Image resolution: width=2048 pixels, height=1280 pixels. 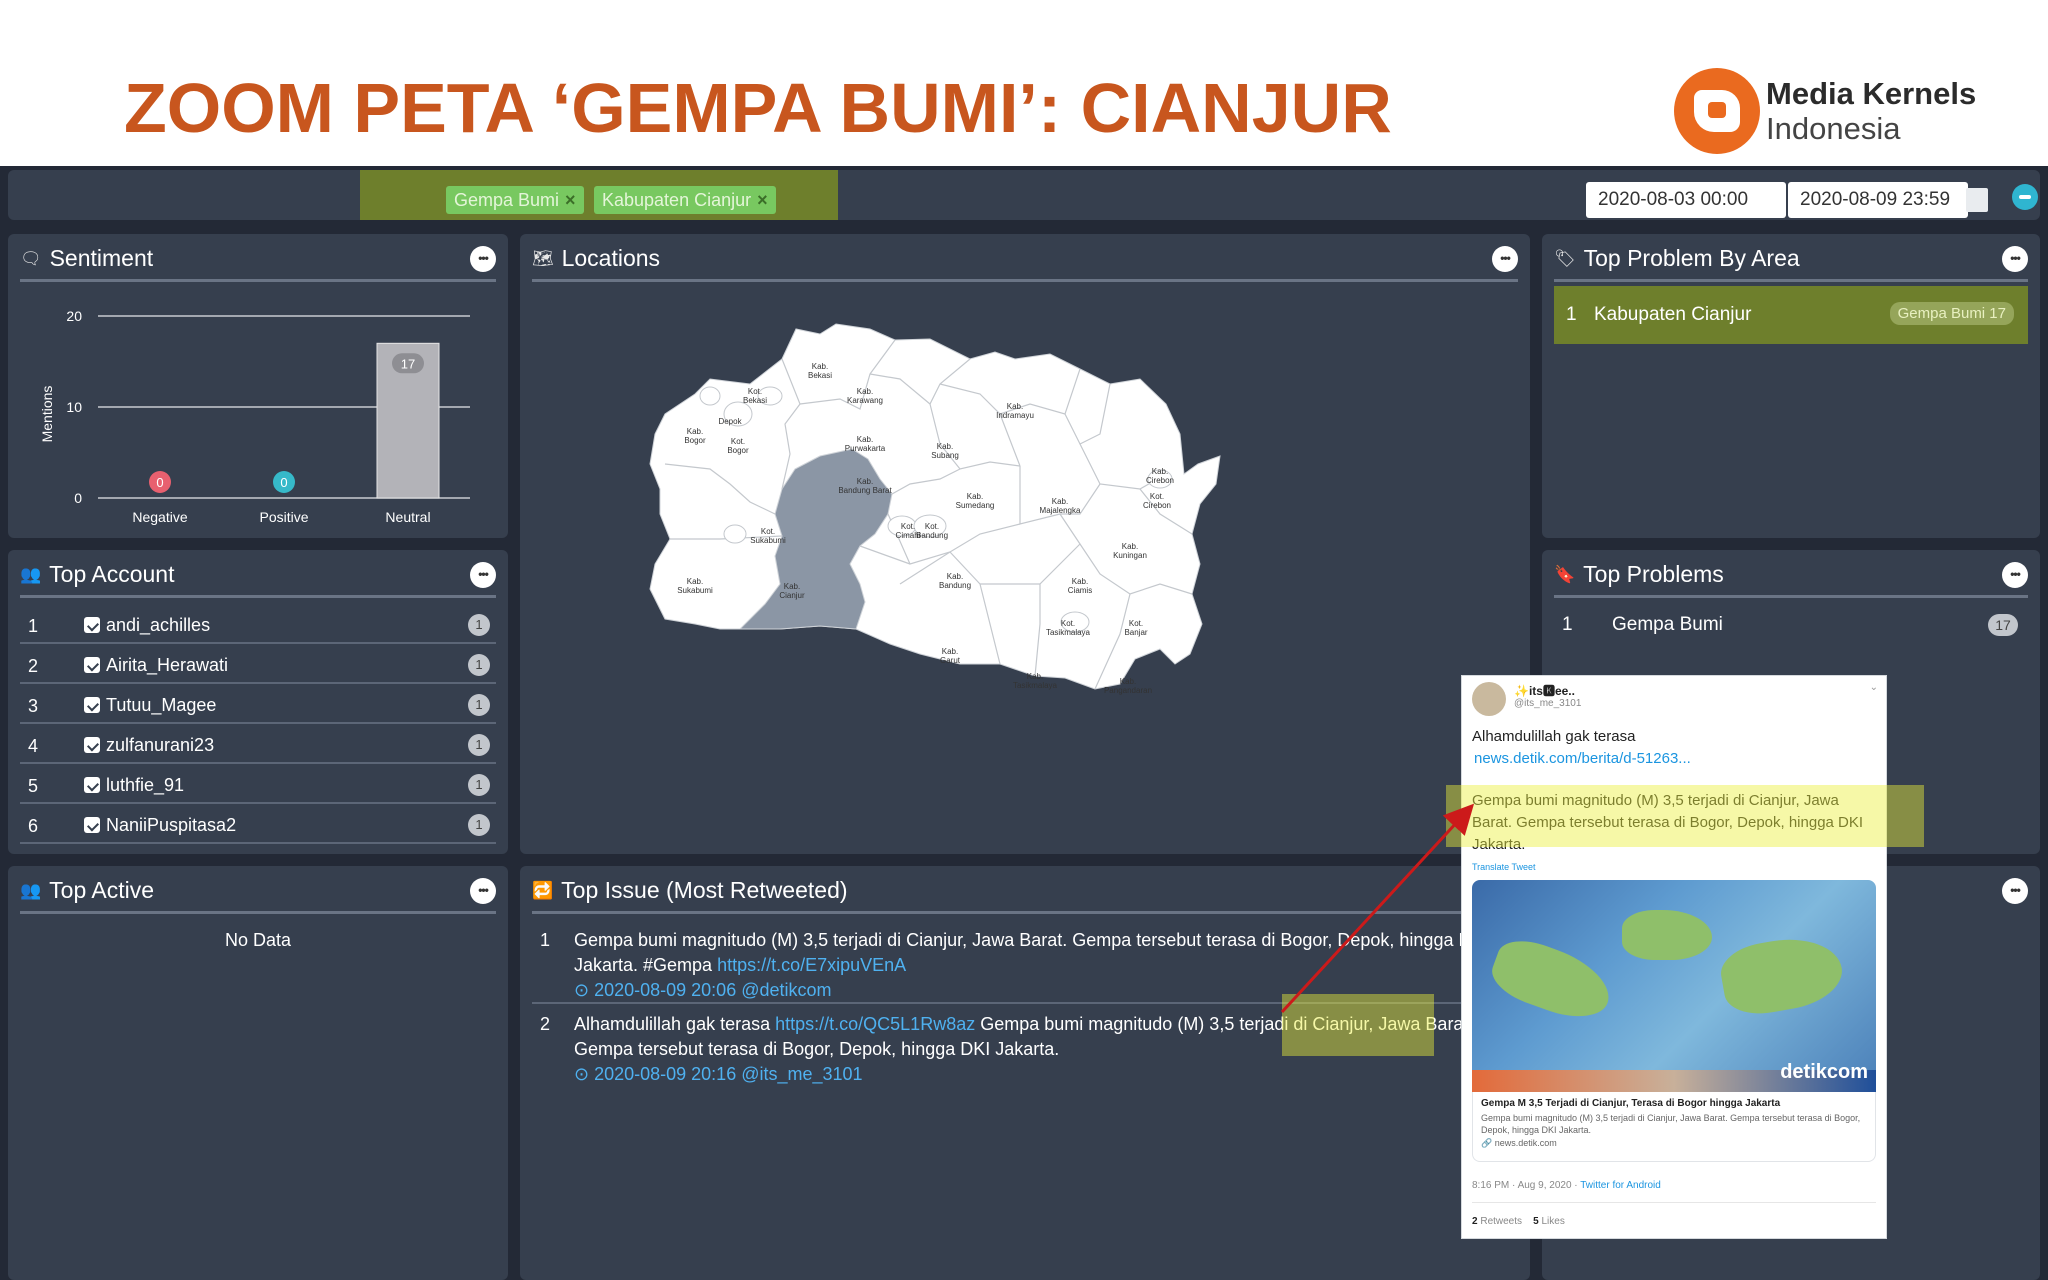 What do you see at coordinates (258, 625) in the screenshot?
I see `list-item: 1 andi_achilles 1` at bounding box center [258, 625].